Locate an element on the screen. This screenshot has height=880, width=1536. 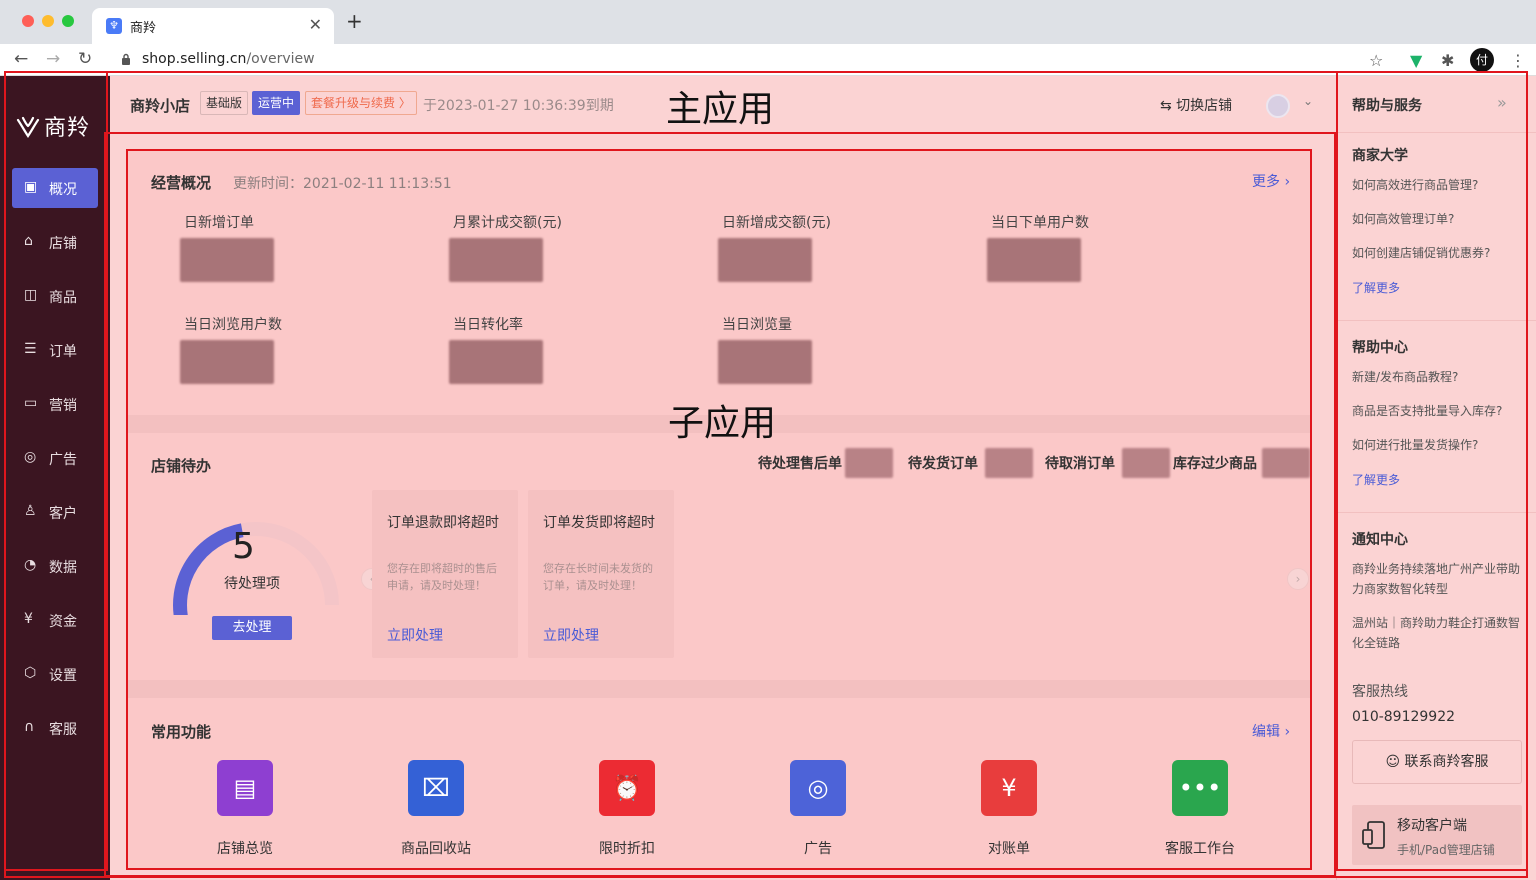
help-panel-outline is located at coordinates (1432, 471).